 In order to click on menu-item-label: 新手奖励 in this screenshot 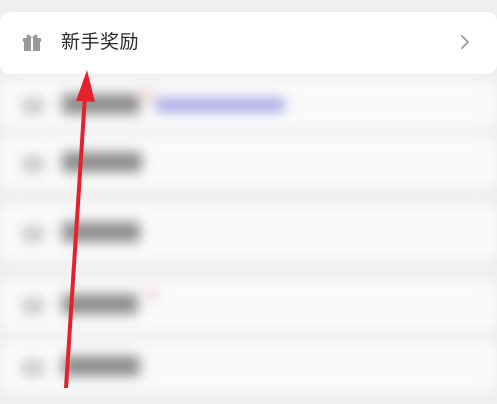, I will do `click(100, 42)`.